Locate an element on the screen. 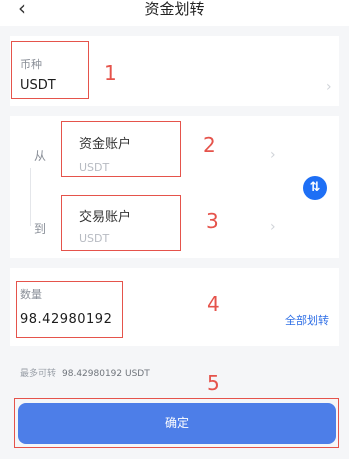 The width and height of the screenshot is (349, 459). annotation-number-1: 1 is located at coordinates (110, 73).